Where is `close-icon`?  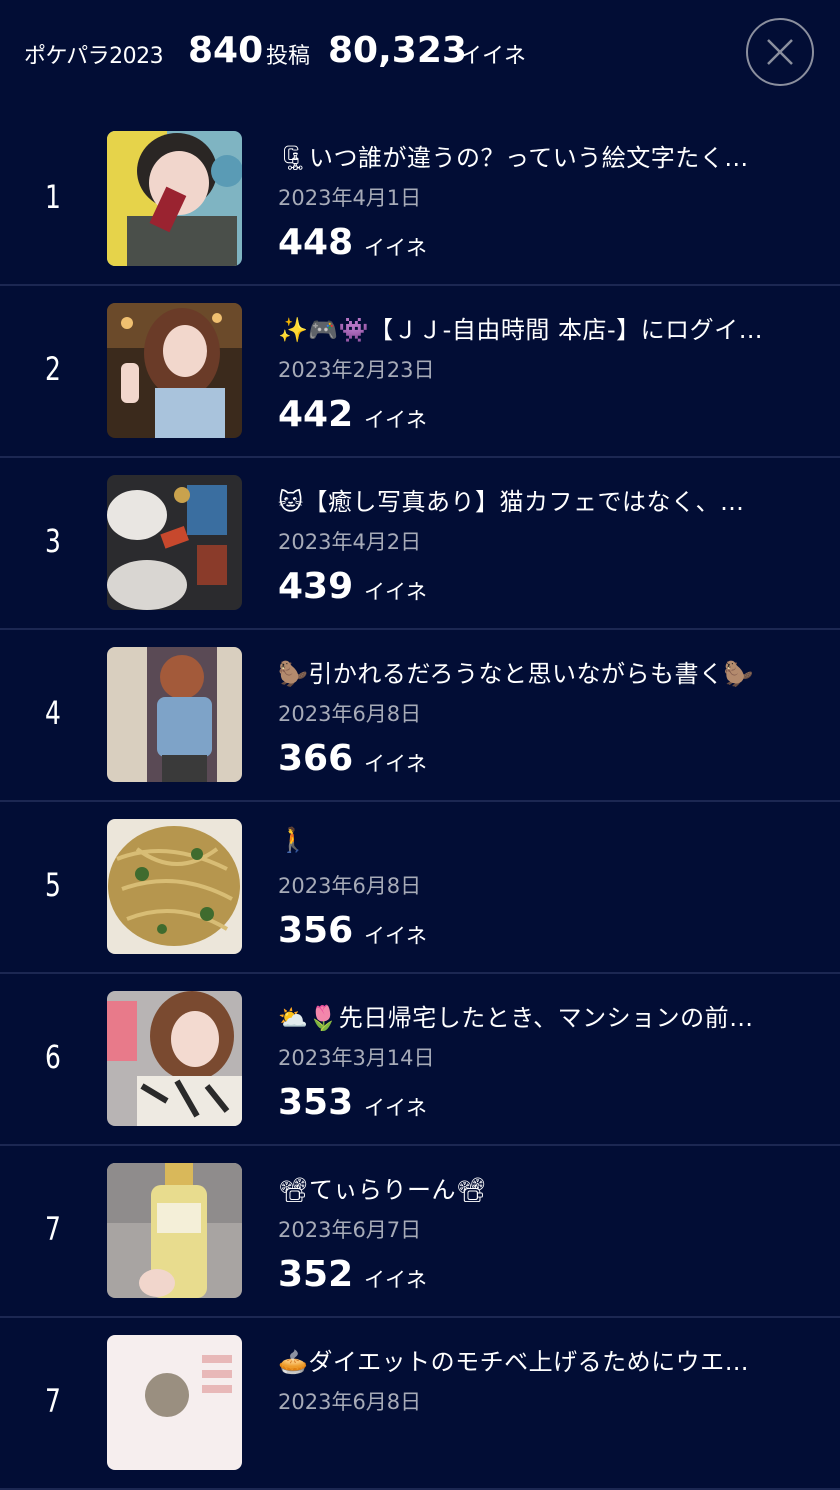
close-icon is located at coordinates (780, 52).